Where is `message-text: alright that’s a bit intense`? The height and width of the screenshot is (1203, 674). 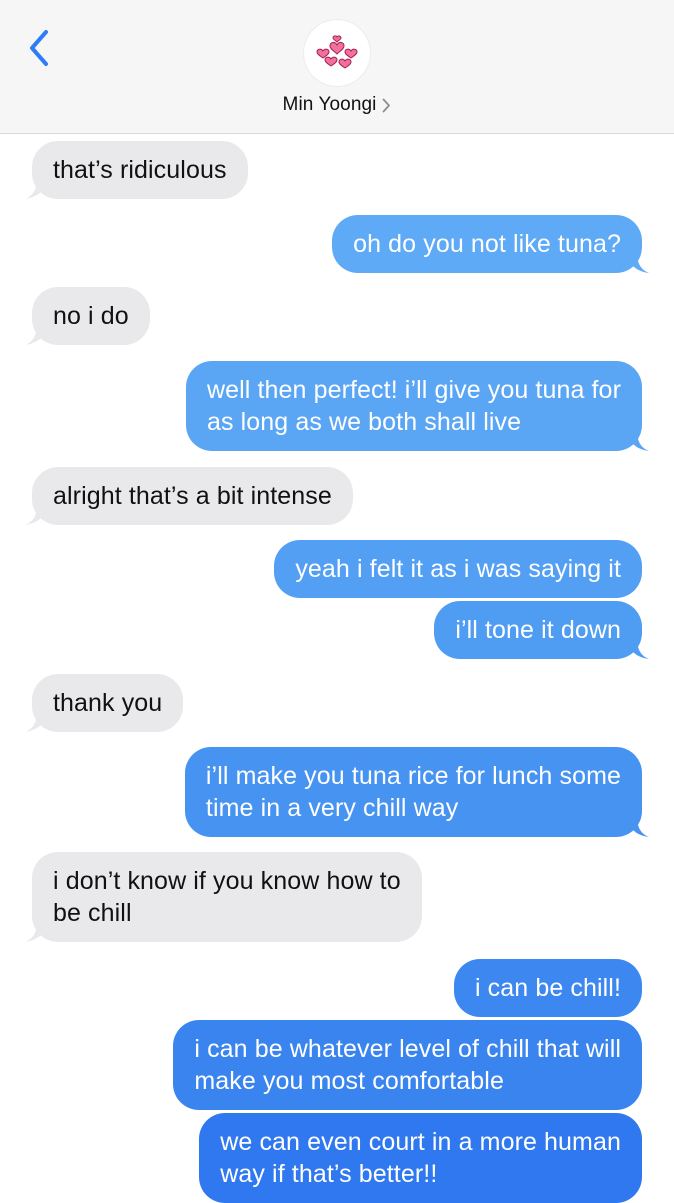 message-text: alright that’s a bit intense is located at coordinates (192, 496).